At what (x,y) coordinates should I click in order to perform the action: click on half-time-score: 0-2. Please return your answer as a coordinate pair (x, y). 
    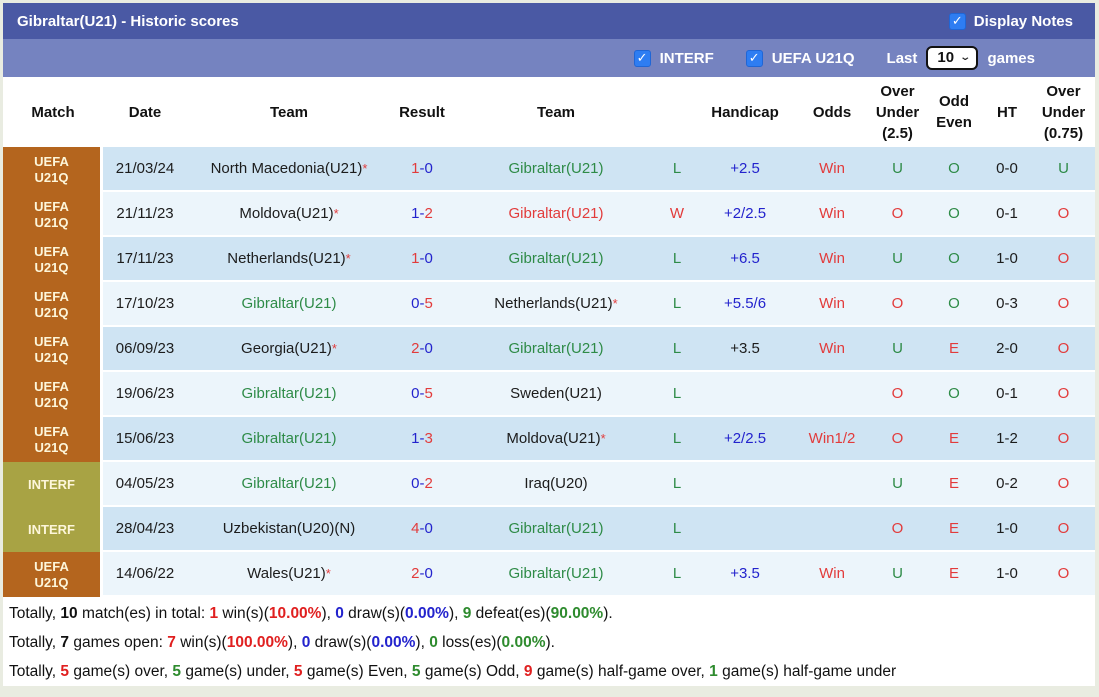
    Looking at the image, I should click on (1007, 483).